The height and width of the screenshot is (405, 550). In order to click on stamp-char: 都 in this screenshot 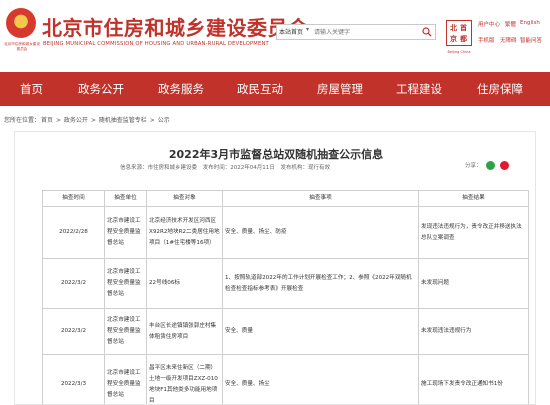, I will do `click(463, 39)`.